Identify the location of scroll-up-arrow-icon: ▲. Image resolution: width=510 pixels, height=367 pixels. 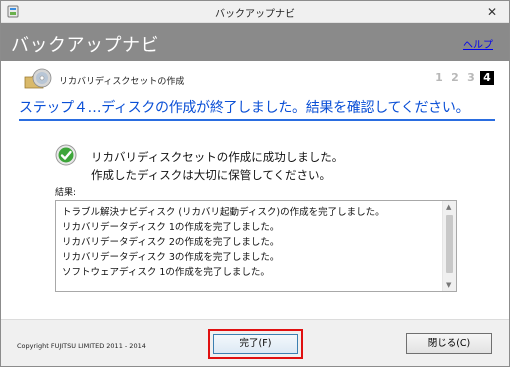
(448, 207).